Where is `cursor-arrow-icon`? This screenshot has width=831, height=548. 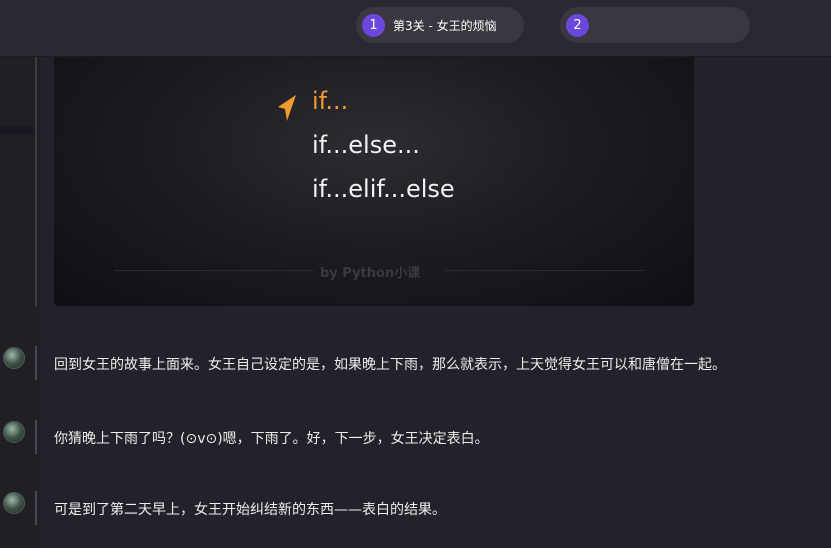
cursor-arrow-icon is located at coordinates (287, 108).